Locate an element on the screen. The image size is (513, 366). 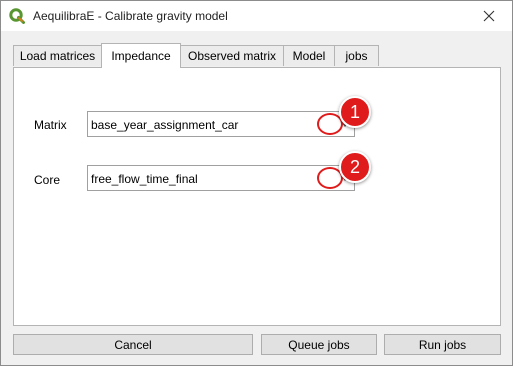
matrix-select-value: base_year_assignment_car is located at coordinates (165, 125).